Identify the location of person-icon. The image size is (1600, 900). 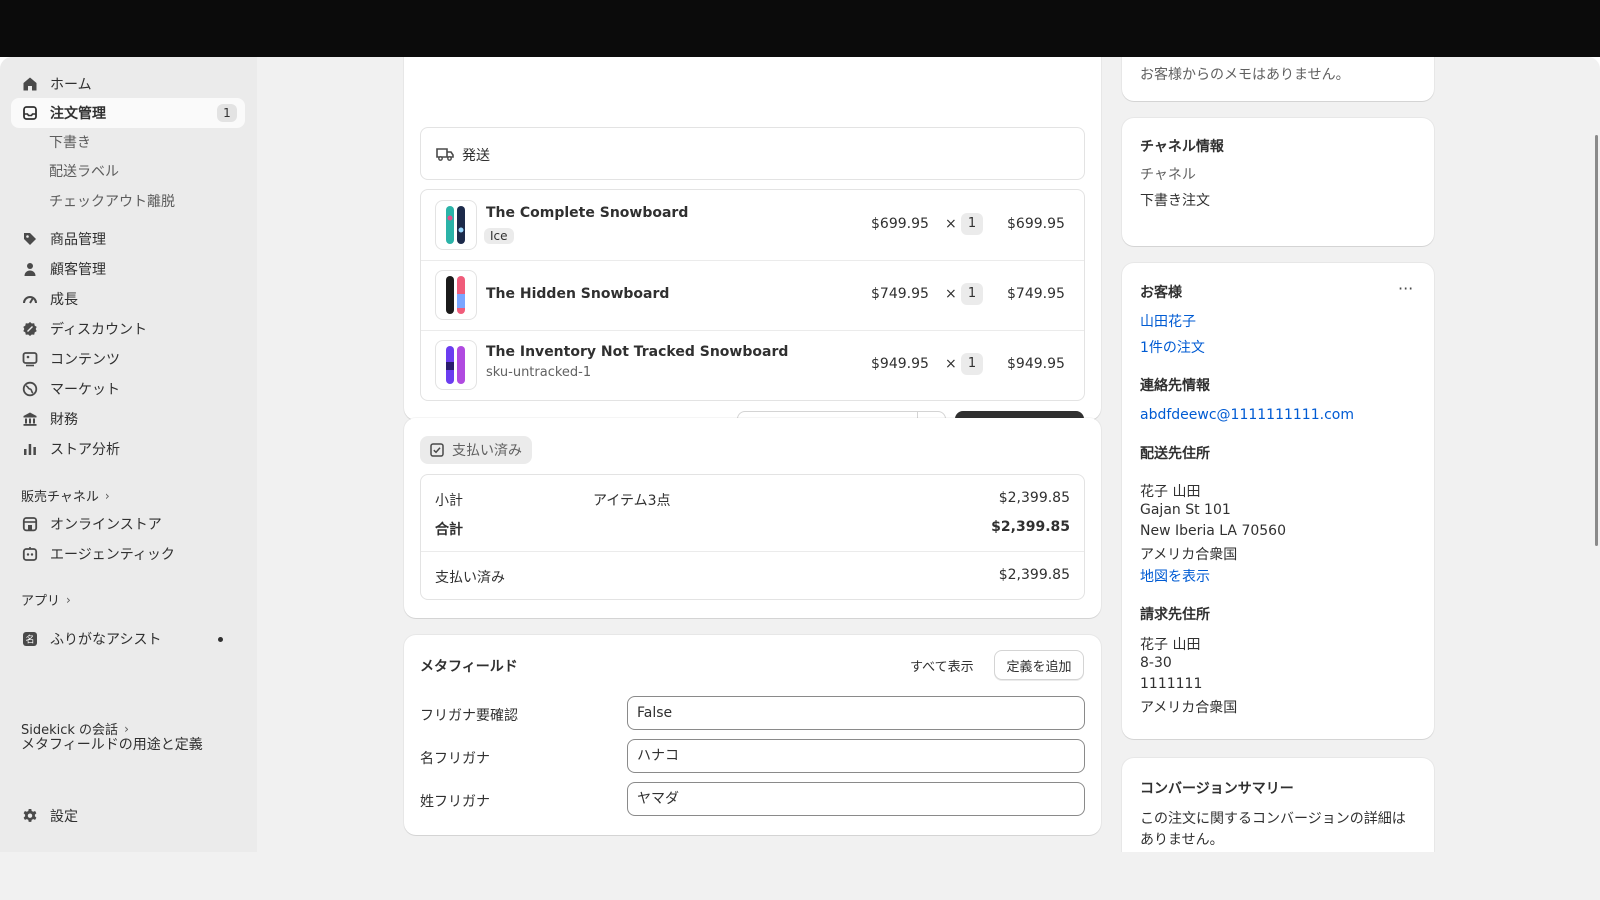
(30, 269).